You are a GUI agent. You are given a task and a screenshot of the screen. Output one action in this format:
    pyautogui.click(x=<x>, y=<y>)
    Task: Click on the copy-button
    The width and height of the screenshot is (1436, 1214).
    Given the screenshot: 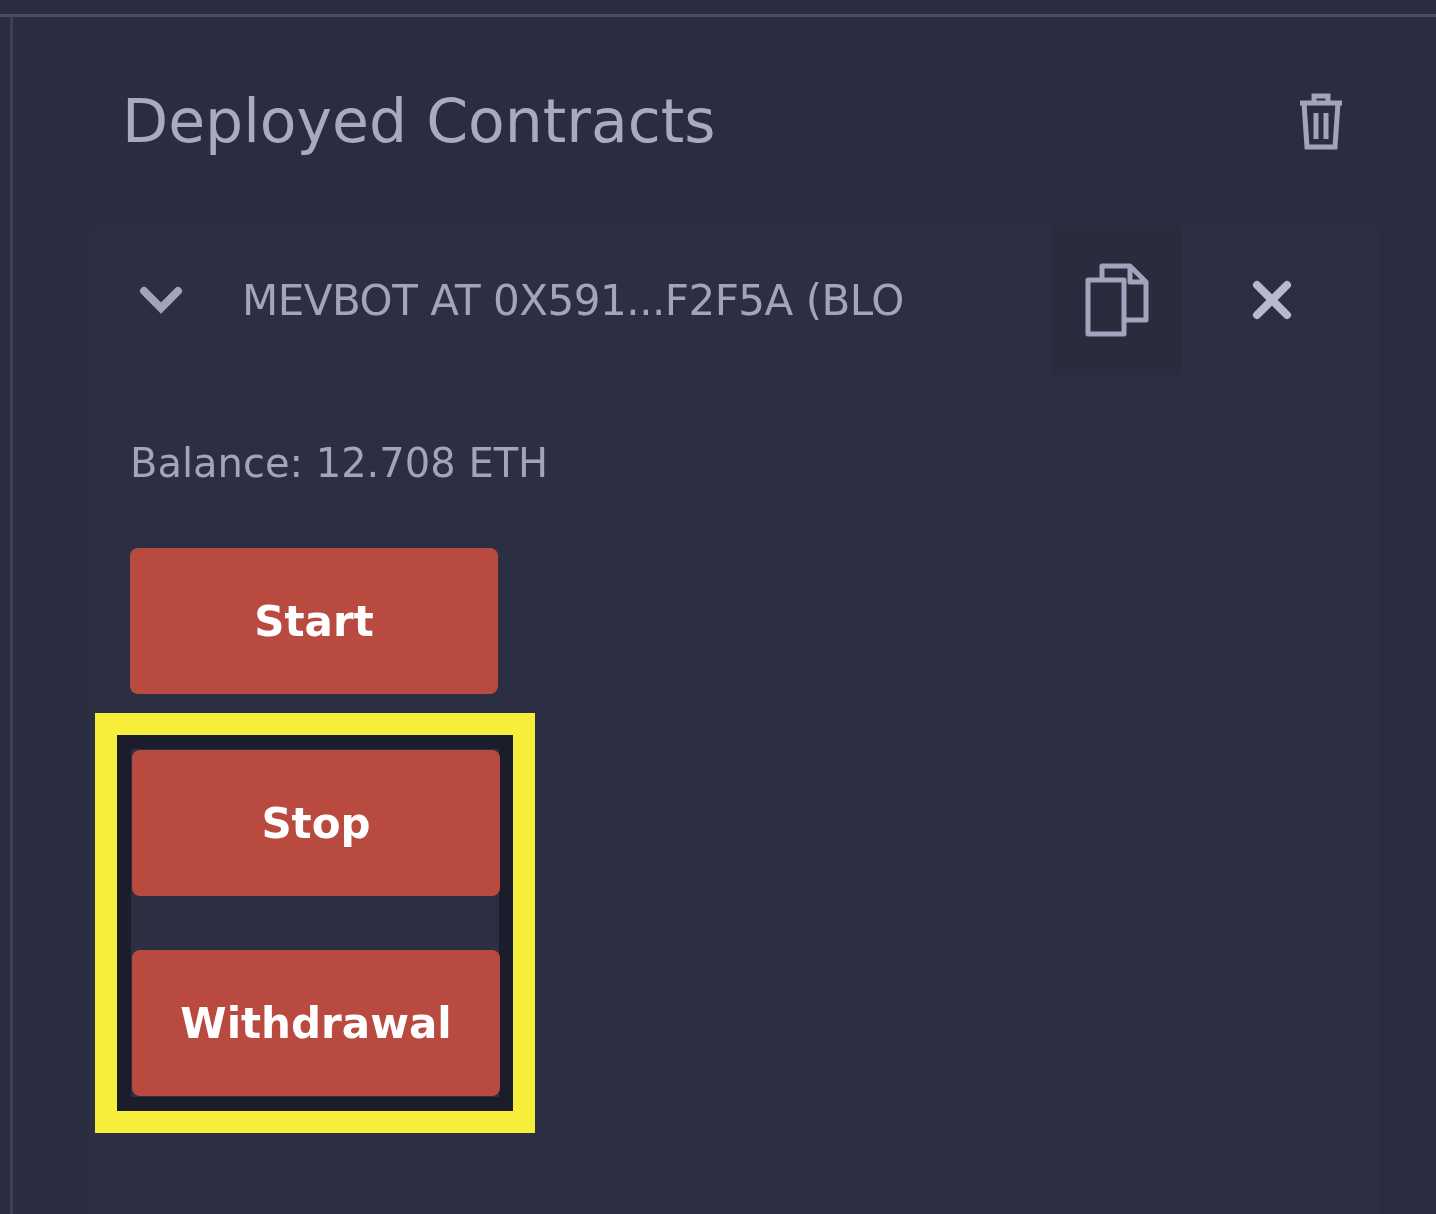 What is the action you would take?
    pyautogui.click(x=1117, y=300)
    